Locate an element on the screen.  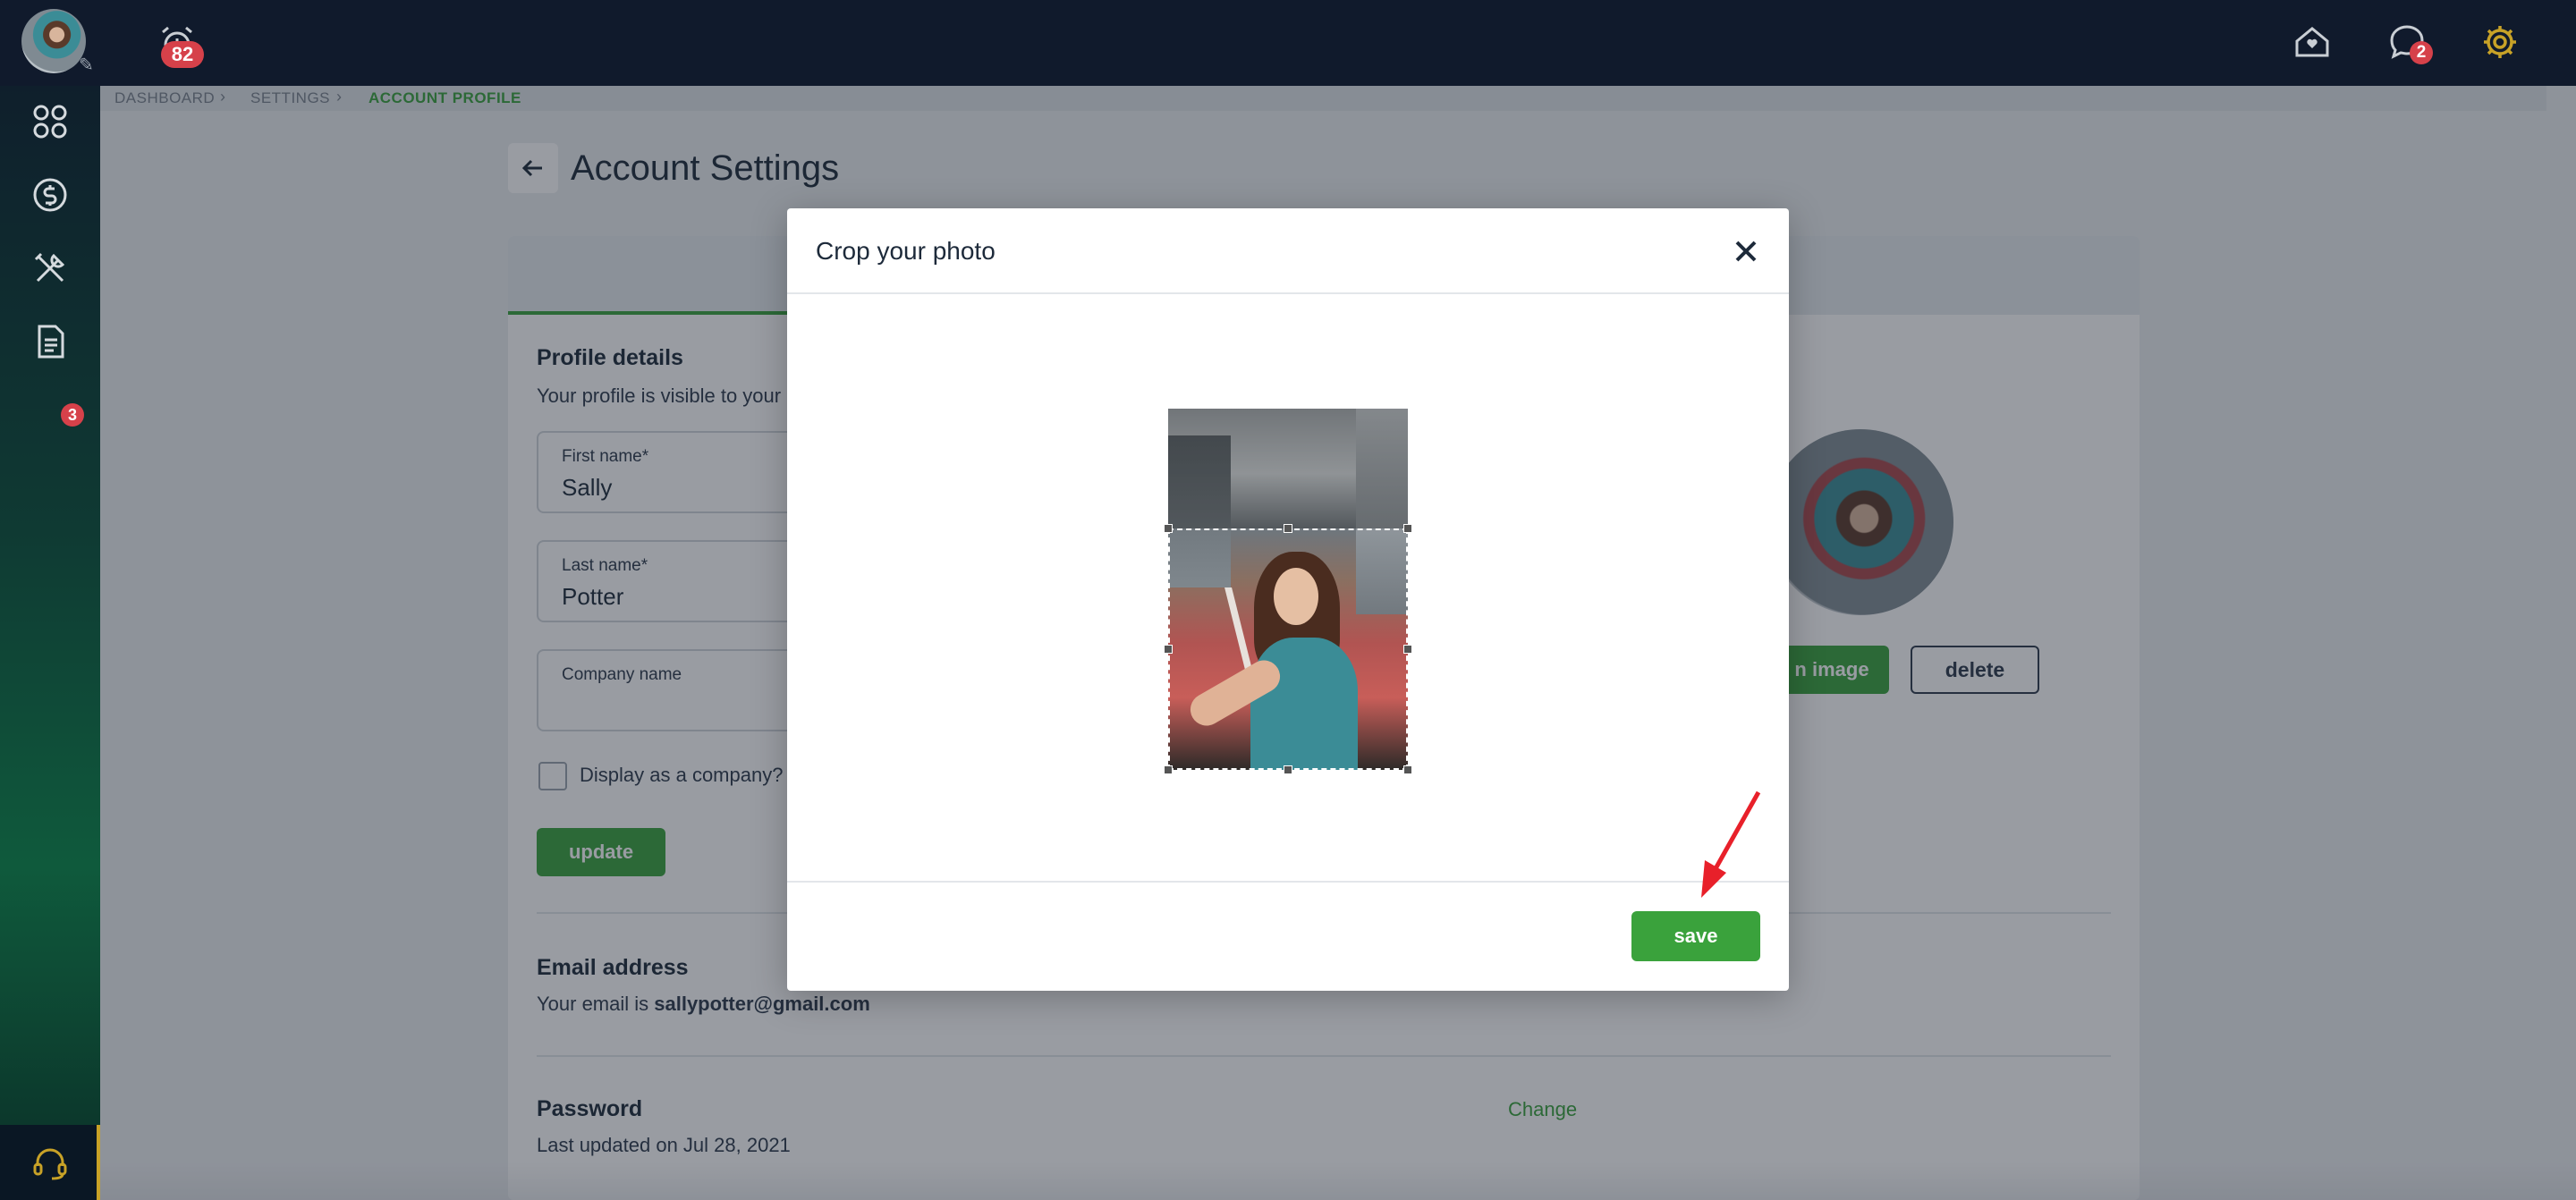
tools-icon is located at coordinates (50, 269).